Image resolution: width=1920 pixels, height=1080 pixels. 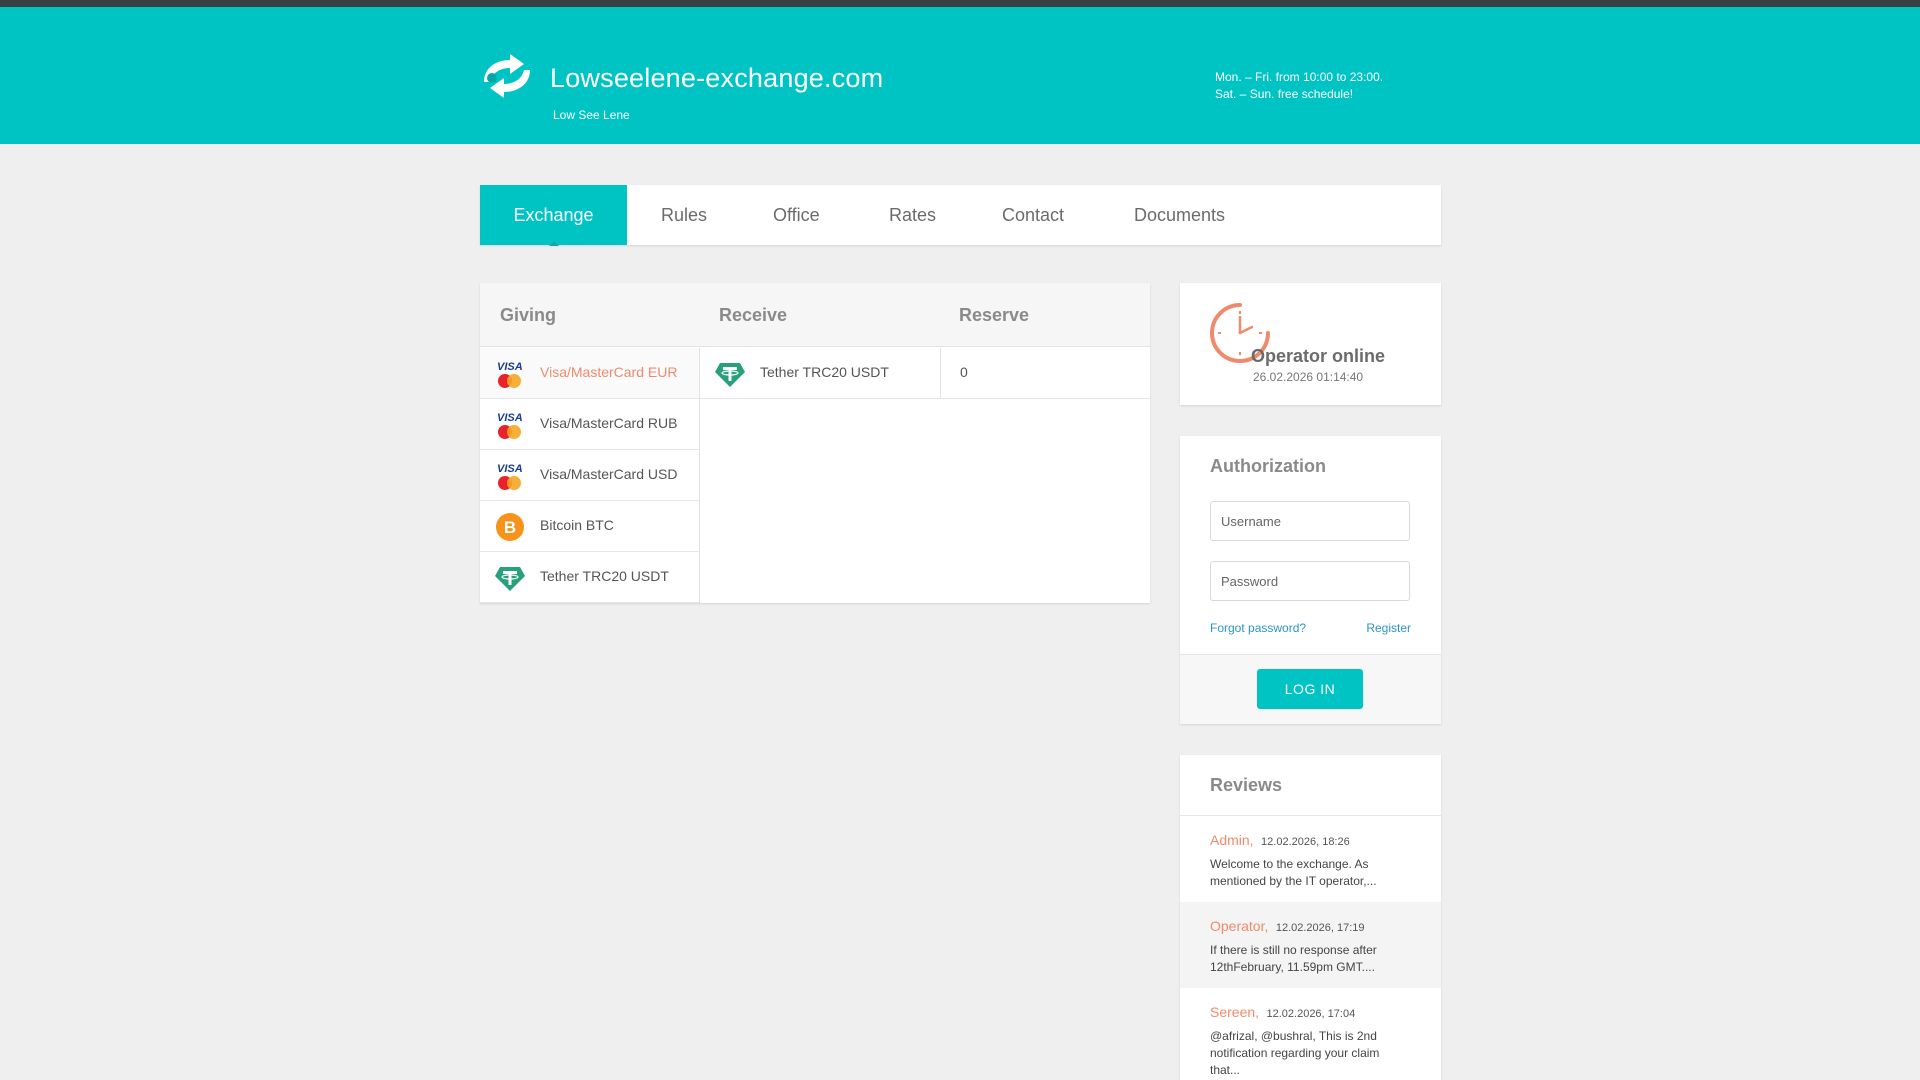 I want to click on authorization-title: Authorization, so click(x=1268, y=466).